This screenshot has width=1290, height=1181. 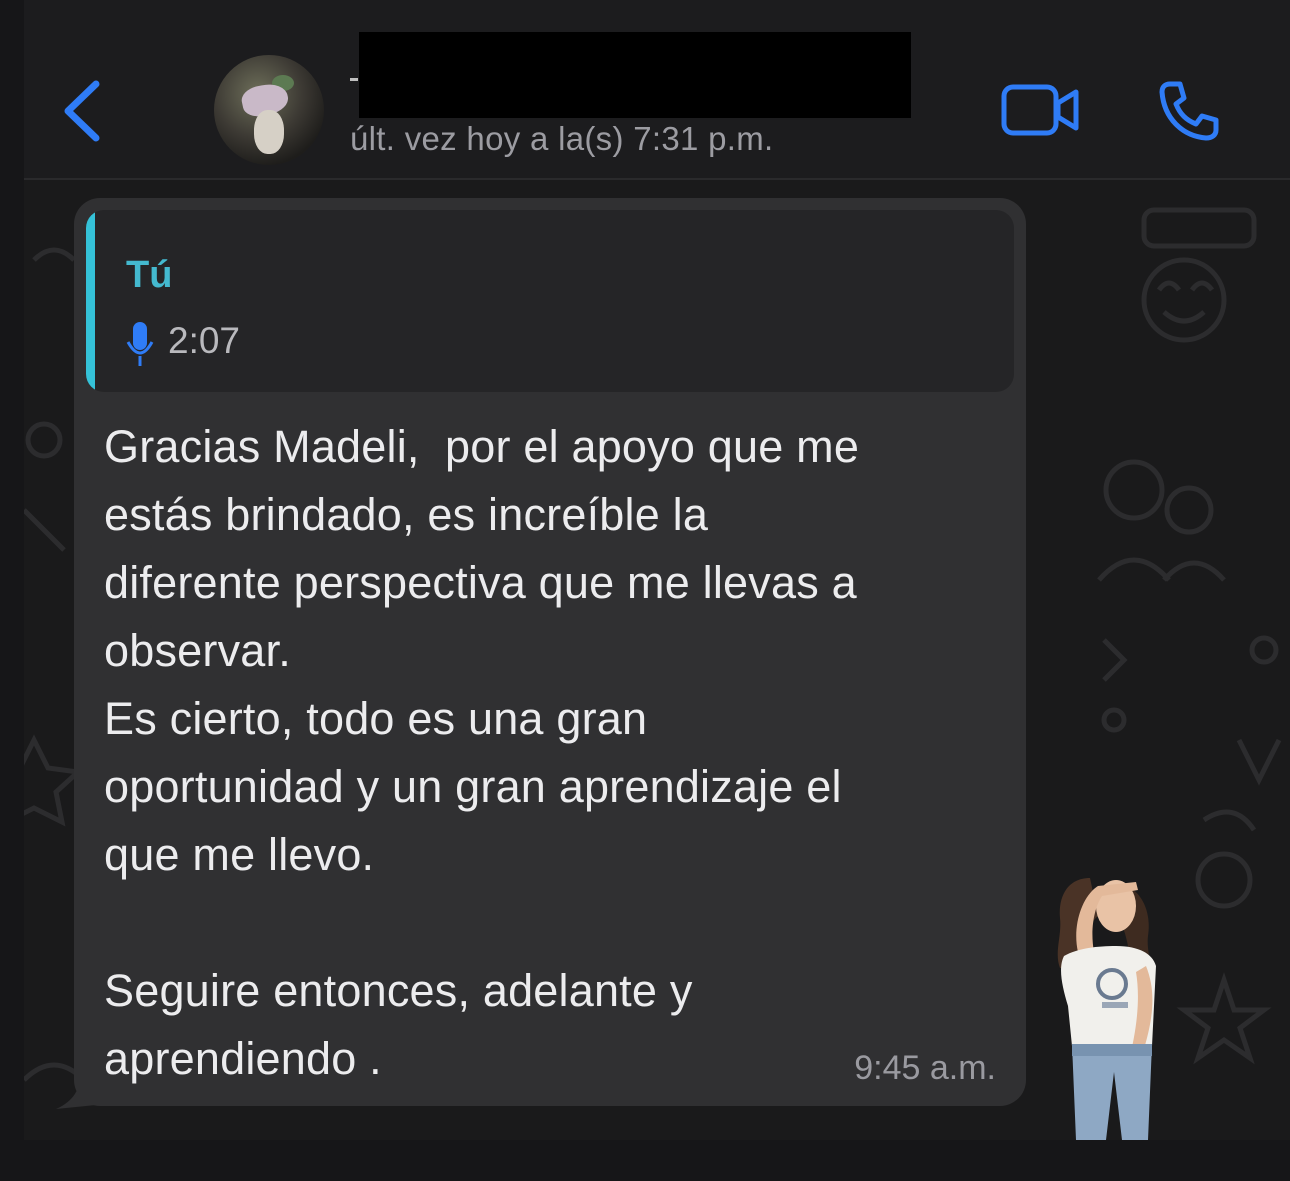 I want to click on contact-name, so click(x=354, y=79).